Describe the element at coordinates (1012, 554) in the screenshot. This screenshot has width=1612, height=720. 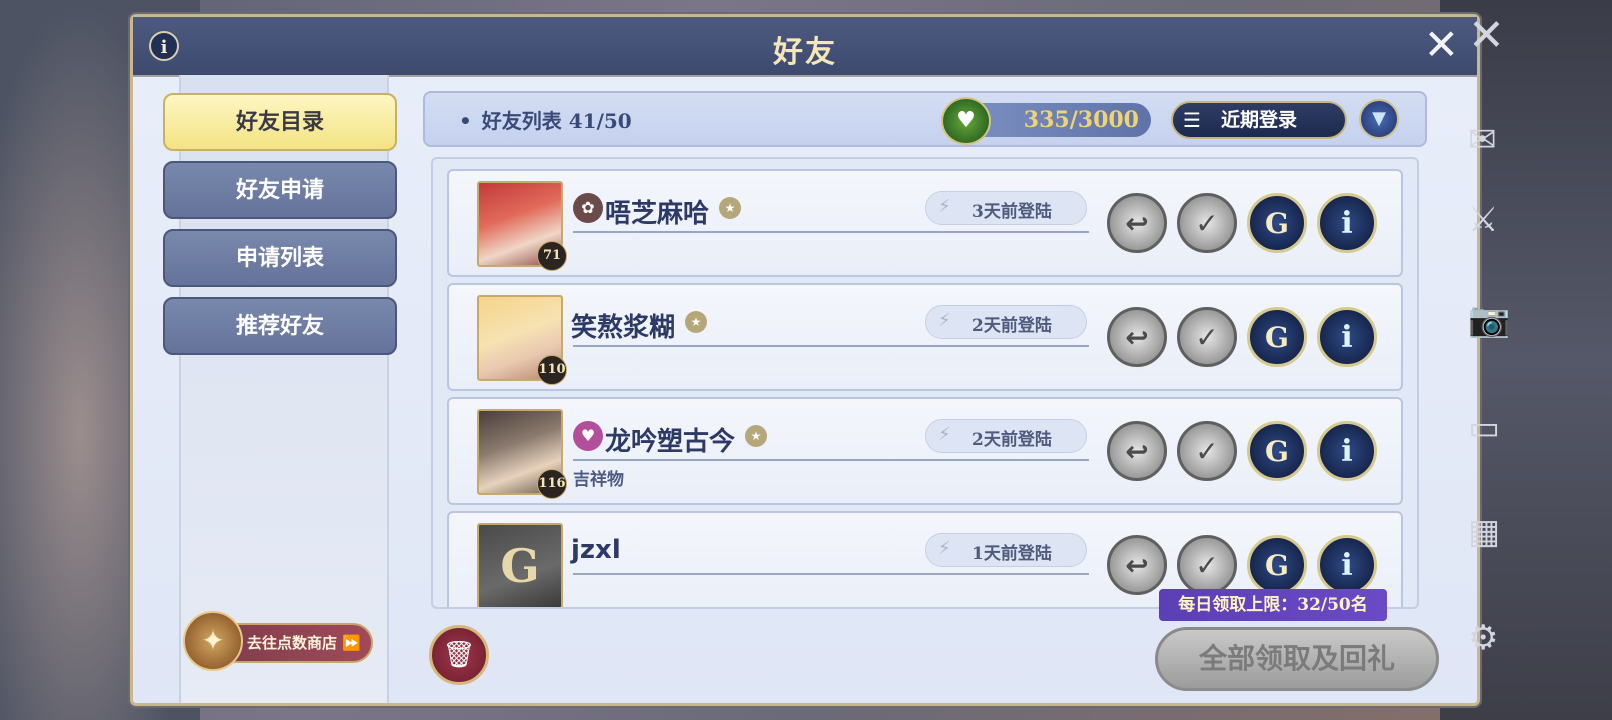
I see `last-login-text: 1天前登陆` at that location.